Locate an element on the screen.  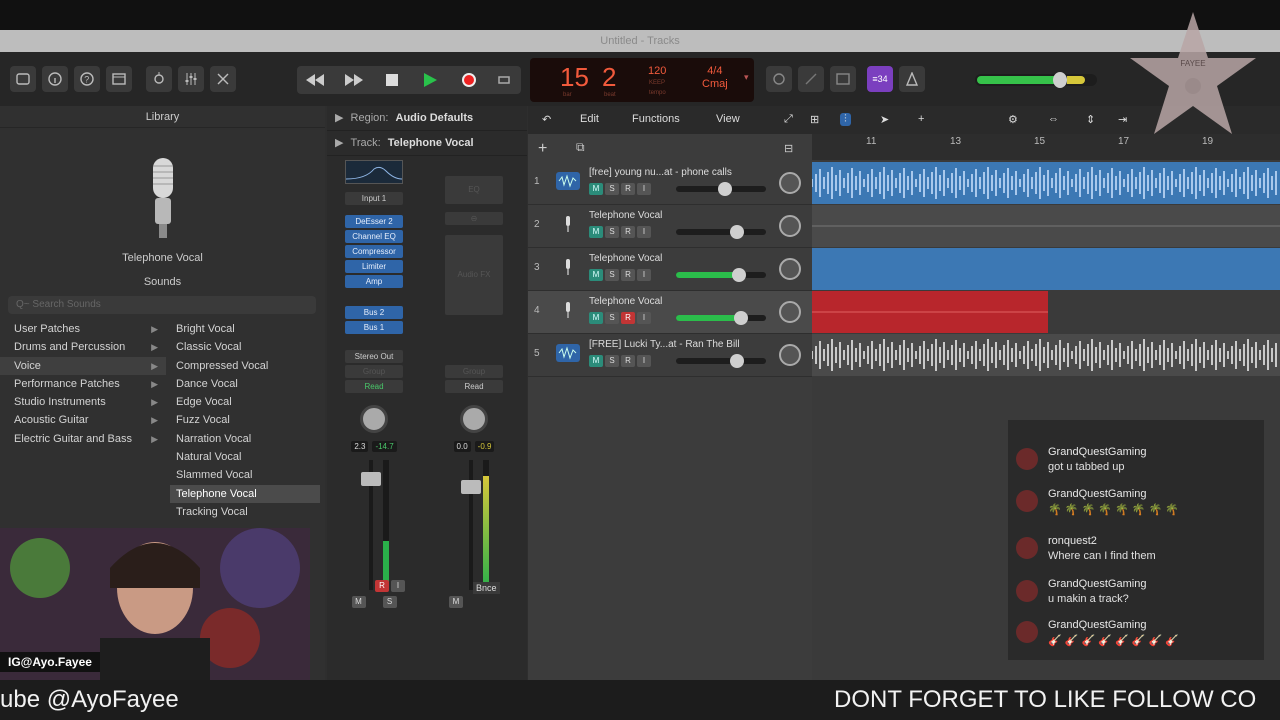
global-tracks-icon: ⊟ is located at coordinates (788, 148).